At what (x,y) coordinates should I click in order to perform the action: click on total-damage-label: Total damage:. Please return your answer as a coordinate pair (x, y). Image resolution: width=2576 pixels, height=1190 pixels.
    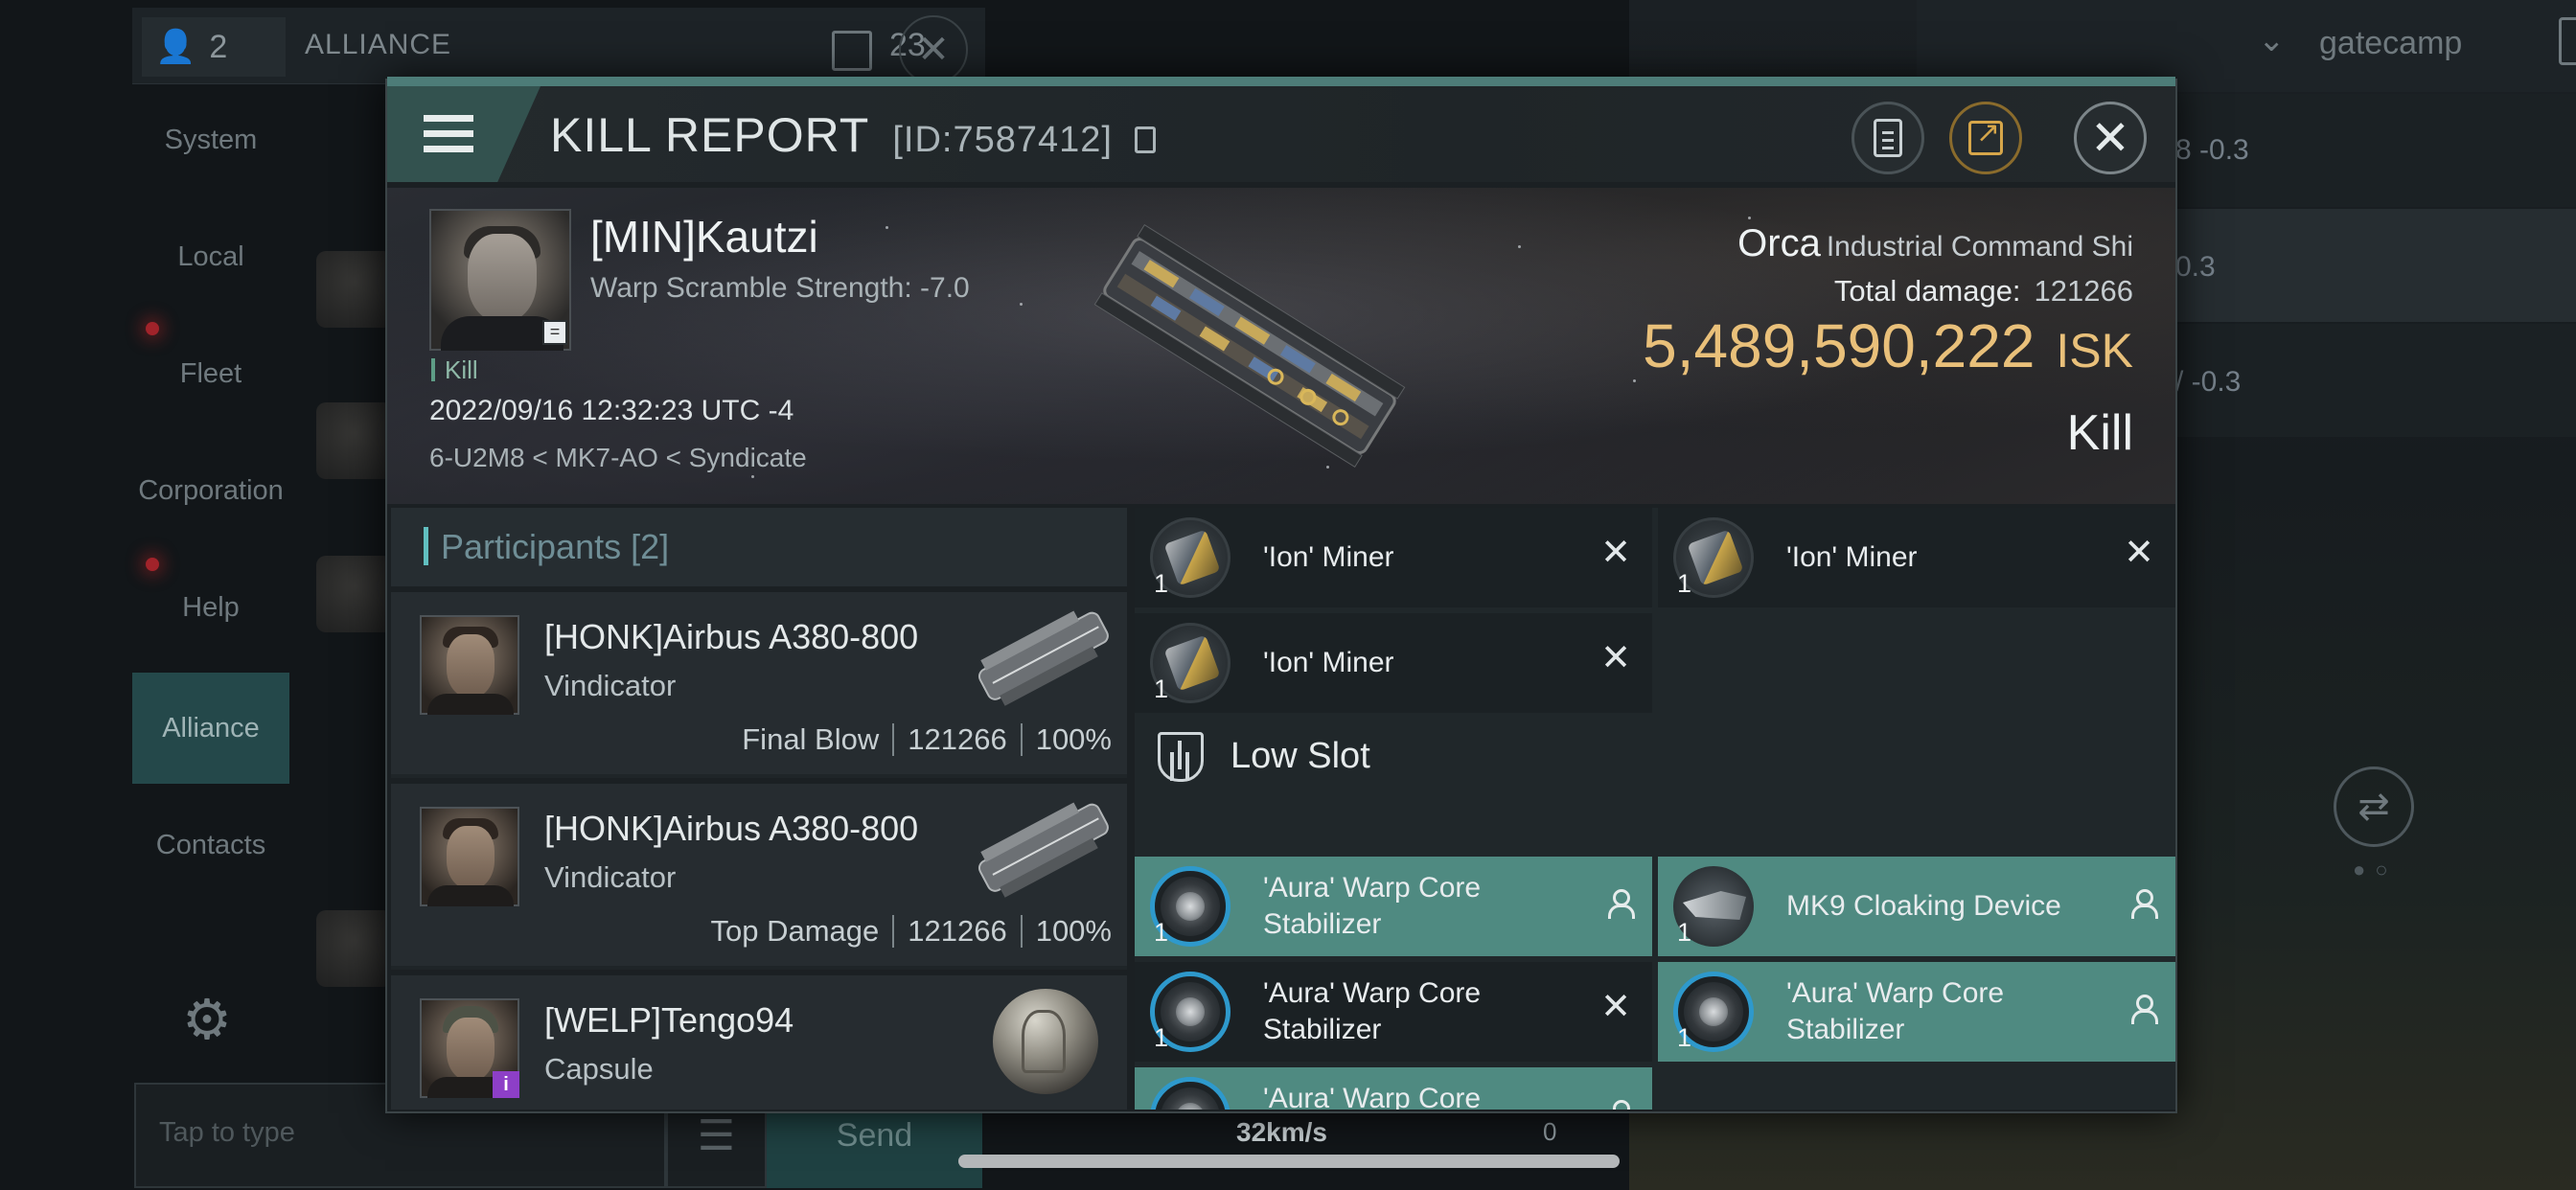
    Looking at the image, I should click on (1927, 291).